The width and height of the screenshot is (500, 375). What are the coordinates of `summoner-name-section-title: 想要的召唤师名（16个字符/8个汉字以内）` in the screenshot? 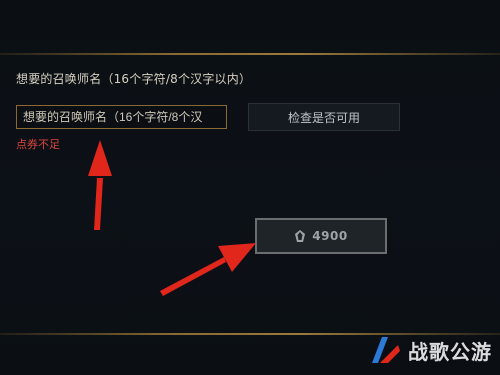 It's located at (134, 79).